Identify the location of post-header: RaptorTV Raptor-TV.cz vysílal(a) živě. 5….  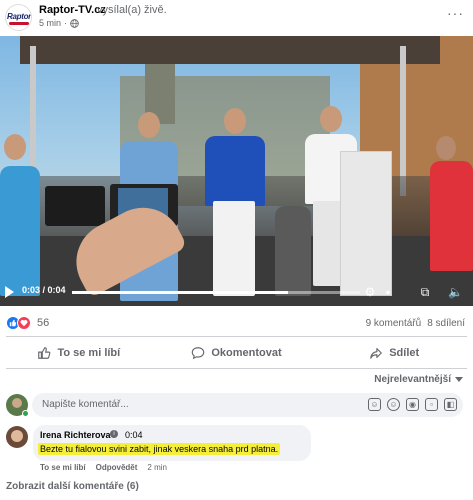
(236, 17).